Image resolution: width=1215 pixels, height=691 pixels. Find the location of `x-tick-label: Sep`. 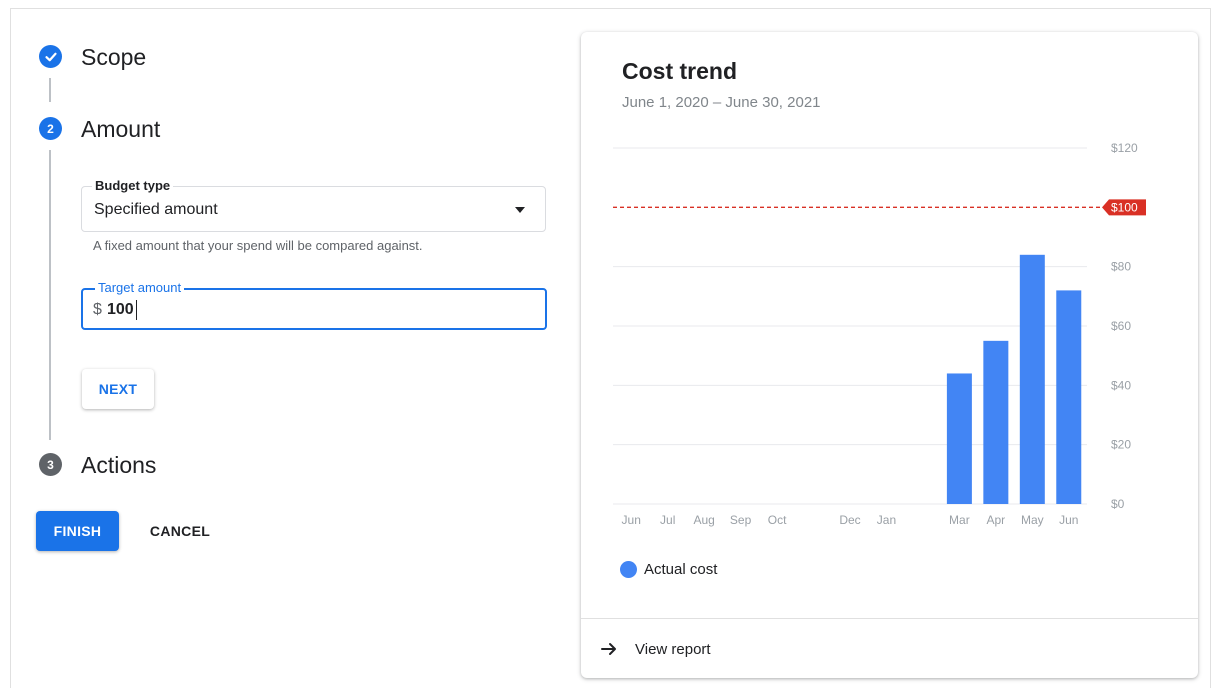

x-tick-label: Sep is located at coordinates (741, 520).